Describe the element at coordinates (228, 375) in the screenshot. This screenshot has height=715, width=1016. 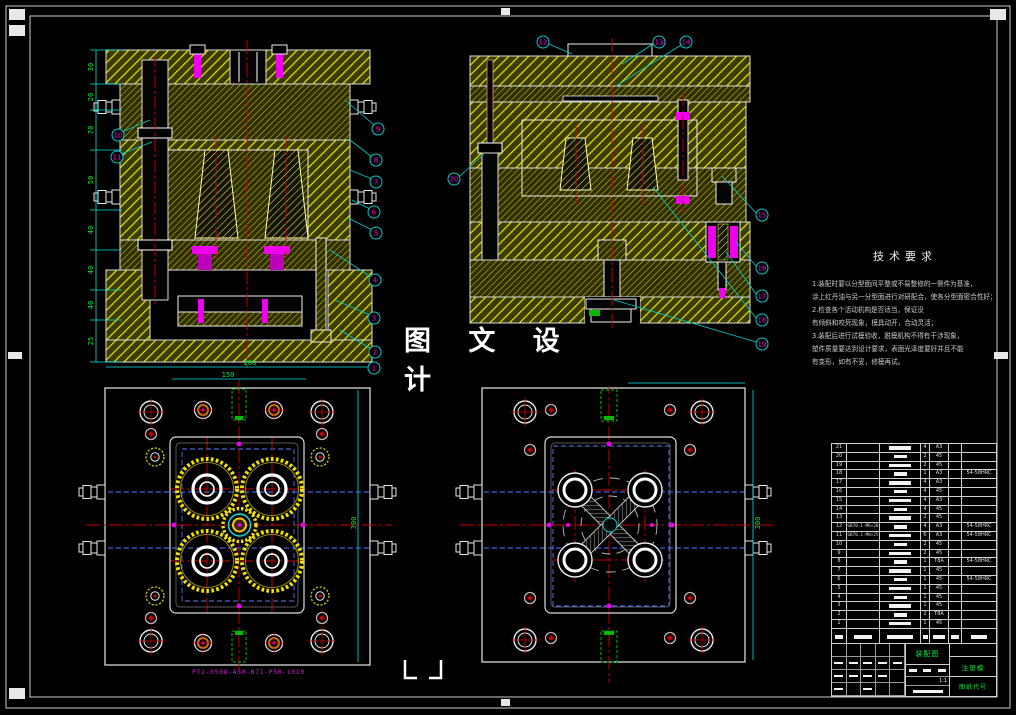
I see `svg-text: 150` at that location.